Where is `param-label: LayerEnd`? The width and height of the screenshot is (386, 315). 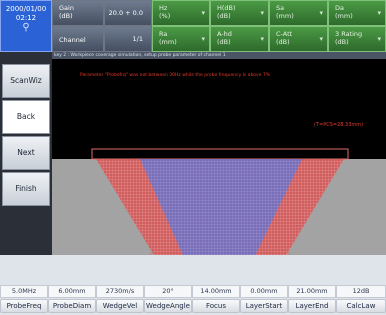
param-label: LayerEnd is located at coordinates (312, 306).